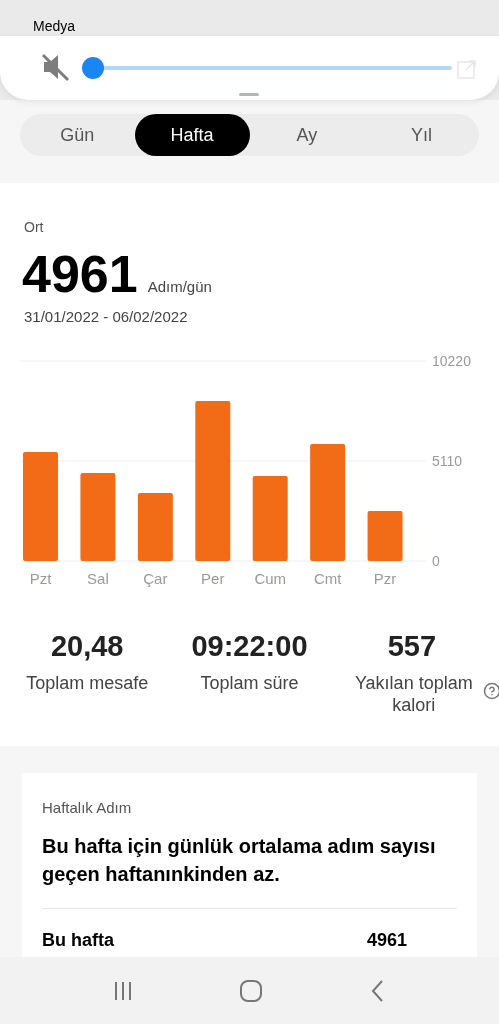 This screenshot has width=499, height=1024. What do you see at coordinates (77, 135) in the screenshot?
I see `tab: Gün` at bounding box center [77, 135].